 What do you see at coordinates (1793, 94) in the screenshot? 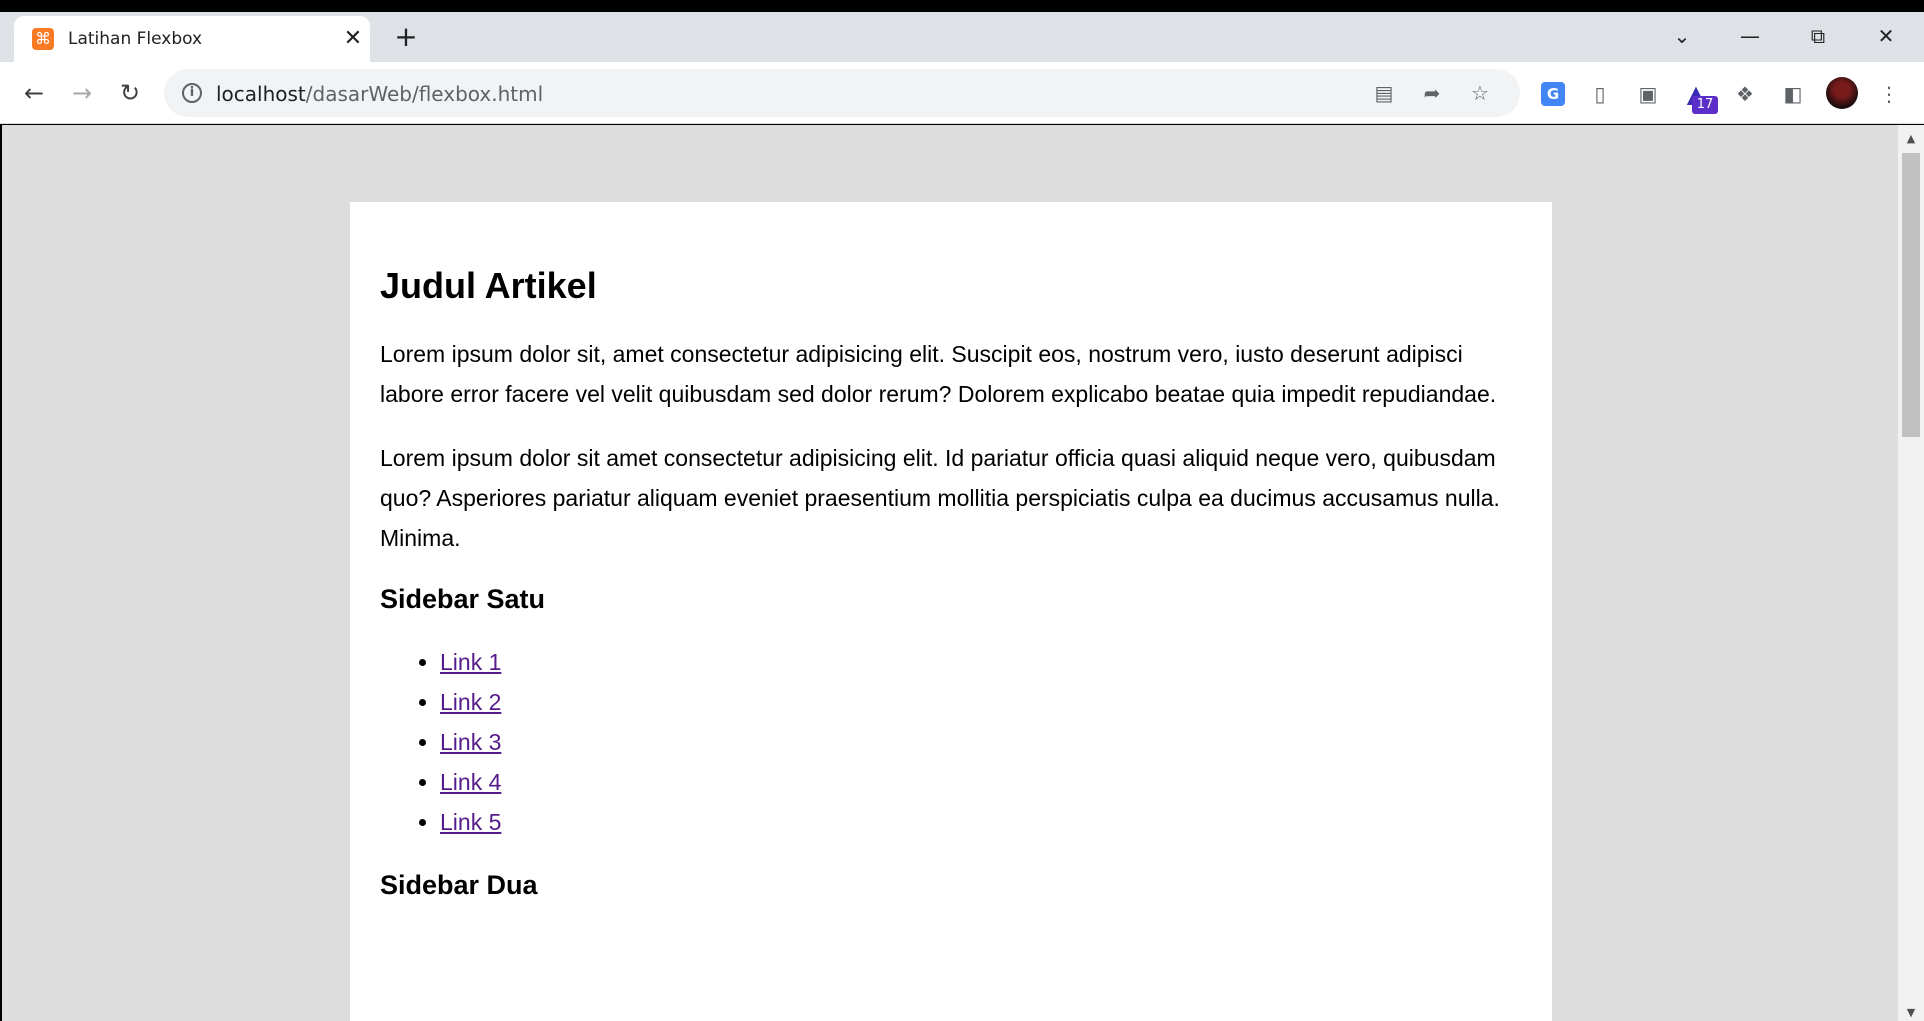
I see `side-panel-icon: ◧` at bounding box center [1793, 94].